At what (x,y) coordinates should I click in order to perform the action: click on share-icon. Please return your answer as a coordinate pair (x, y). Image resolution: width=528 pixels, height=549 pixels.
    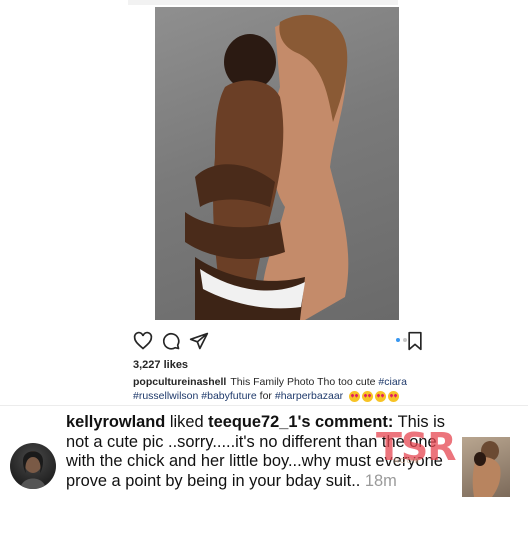
    Looking at the image, I should click on (199, 341).